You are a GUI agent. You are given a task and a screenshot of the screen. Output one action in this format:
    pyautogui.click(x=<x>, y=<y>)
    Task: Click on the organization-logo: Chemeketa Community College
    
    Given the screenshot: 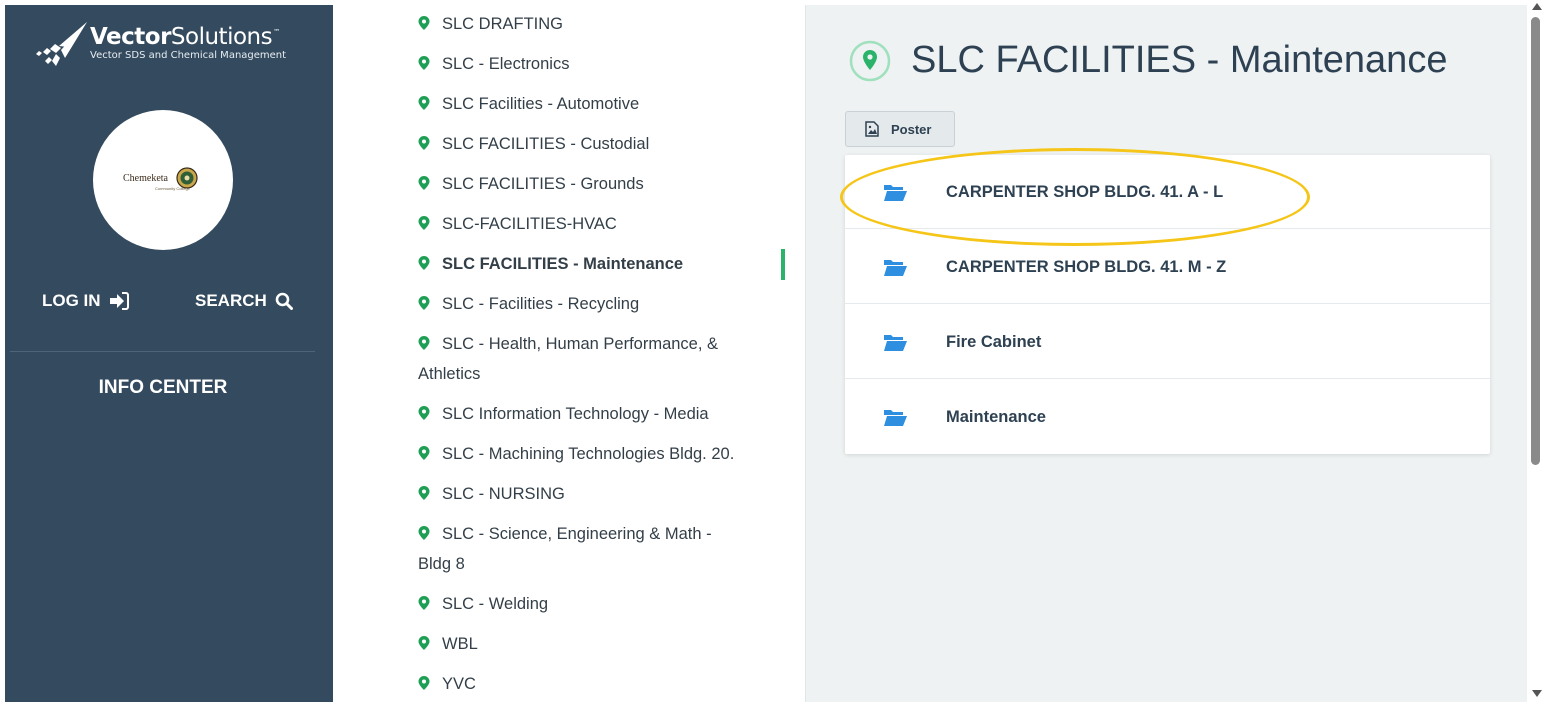 What is the action you would take?
    pyautogui.click(x=163, y=180)
    